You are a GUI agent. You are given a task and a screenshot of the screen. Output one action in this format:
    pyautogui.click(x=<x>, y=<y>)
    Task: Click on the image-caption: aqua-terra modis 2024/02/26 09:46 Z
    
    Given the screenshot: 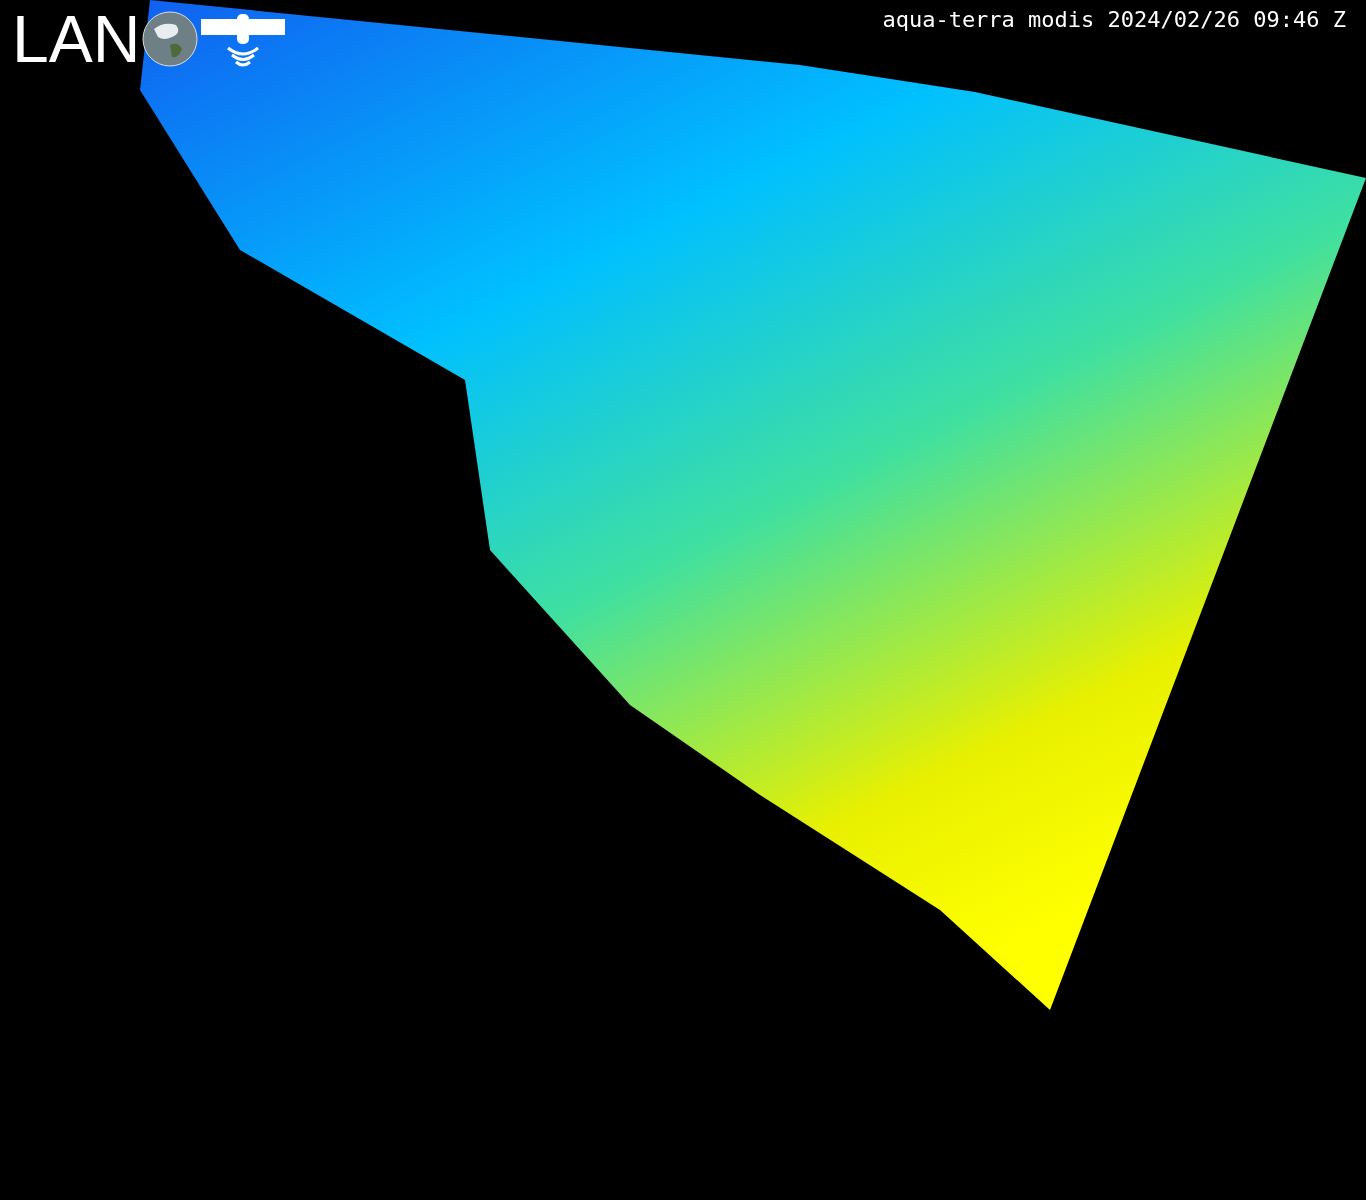 What is the action you would take?
    pyautogui.click(x=1114, y=20)
    